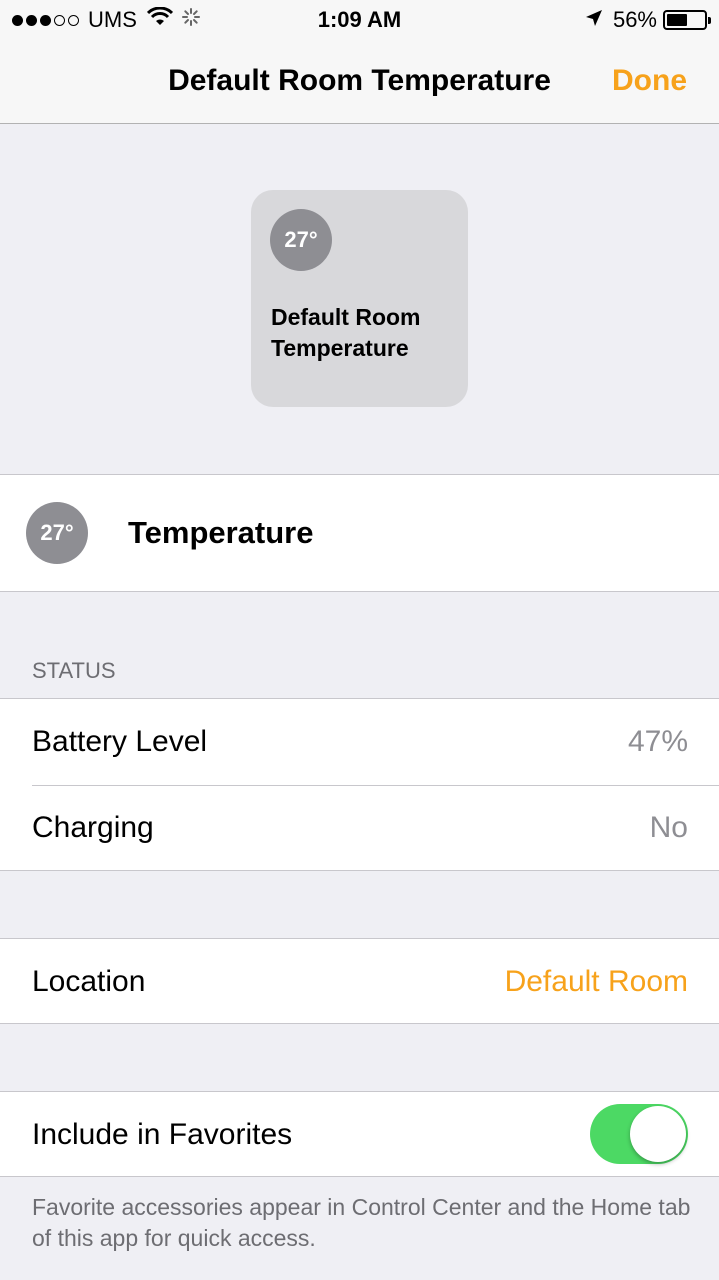 The image size is (719, 1280). I want to click on favorites-toggle, so click(639, 1134).